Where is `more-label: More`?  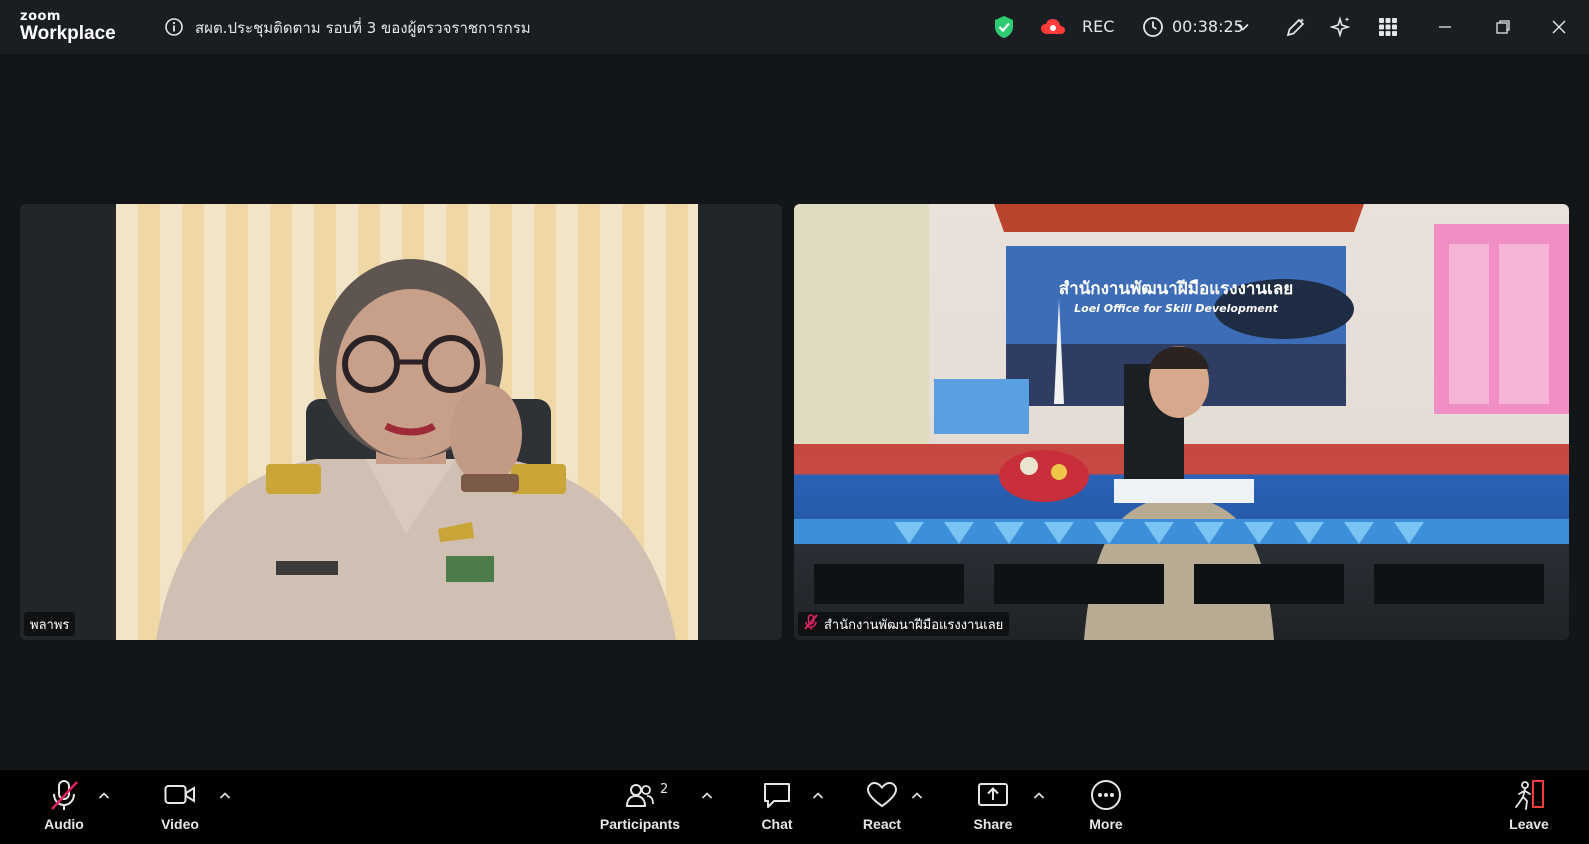
more-label: More is located at coordinates (1106, 824).